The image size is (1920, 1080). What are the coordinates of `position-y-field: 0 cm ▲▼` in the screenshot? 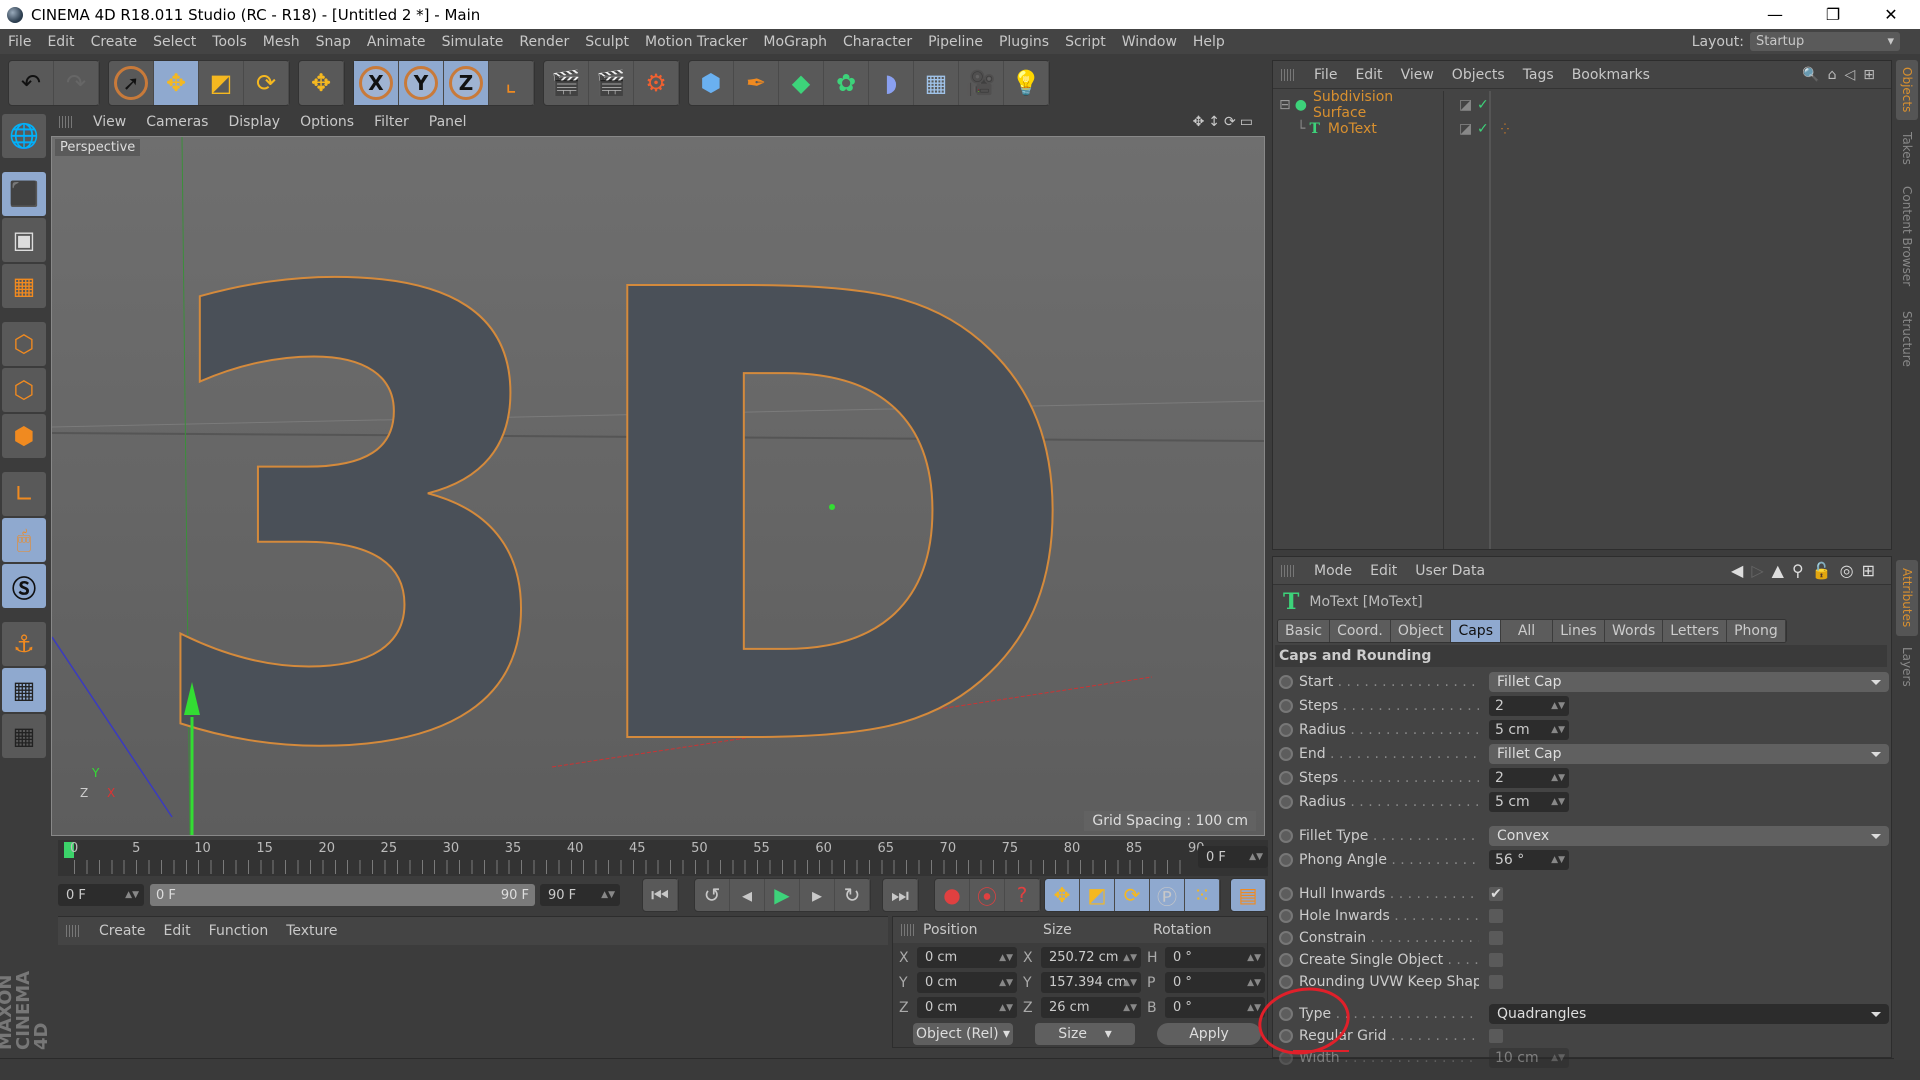 It's located at (967, 982).